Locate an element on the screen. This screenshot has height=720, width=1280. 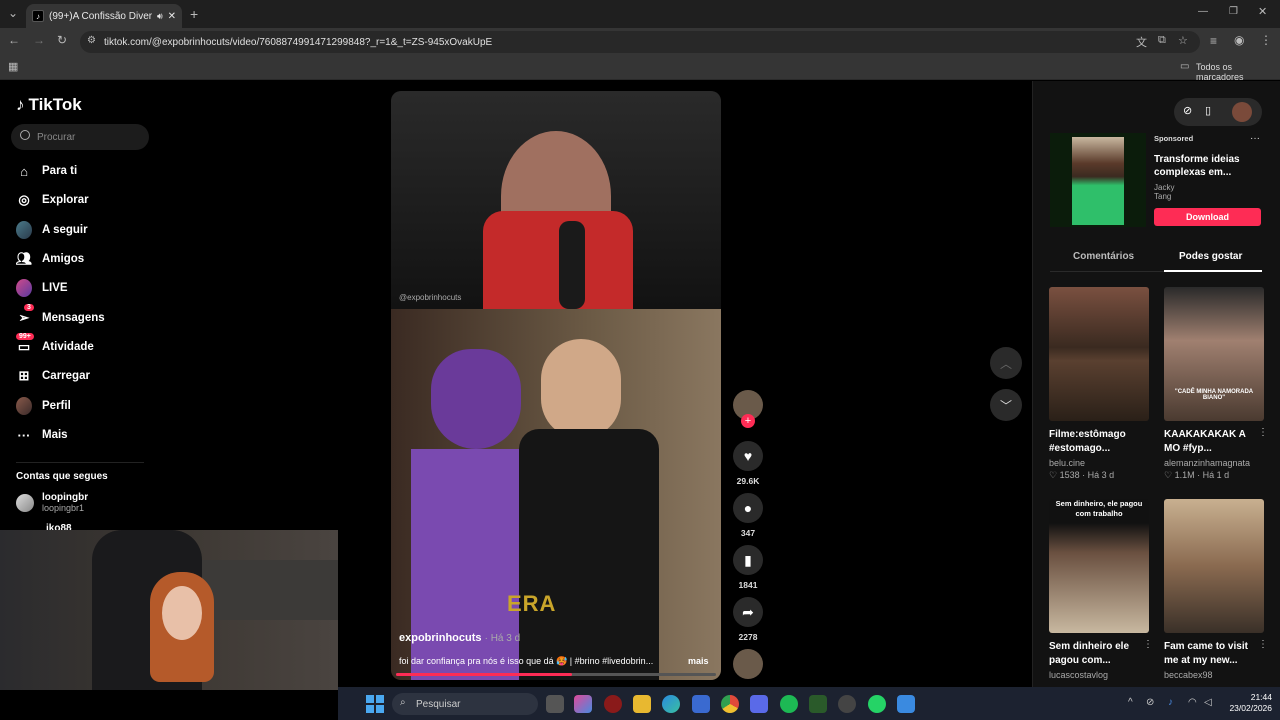
previous-video-button: ︿ is located at coordinates (1006, 363).